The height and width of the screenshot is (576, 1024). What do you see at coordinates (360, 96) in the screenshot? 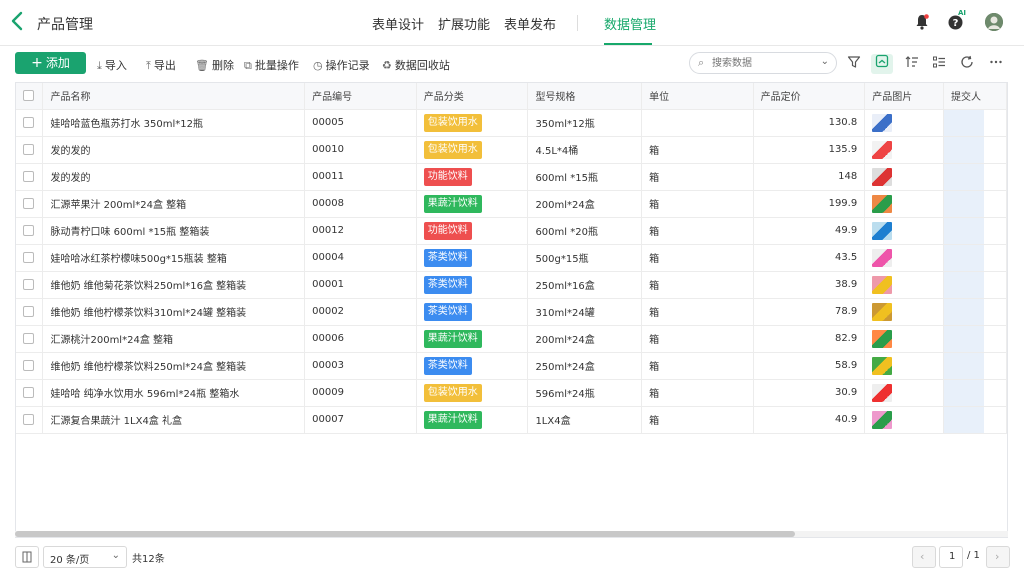
I see `column-header: 产品编号` at bounding box center [360, 96].